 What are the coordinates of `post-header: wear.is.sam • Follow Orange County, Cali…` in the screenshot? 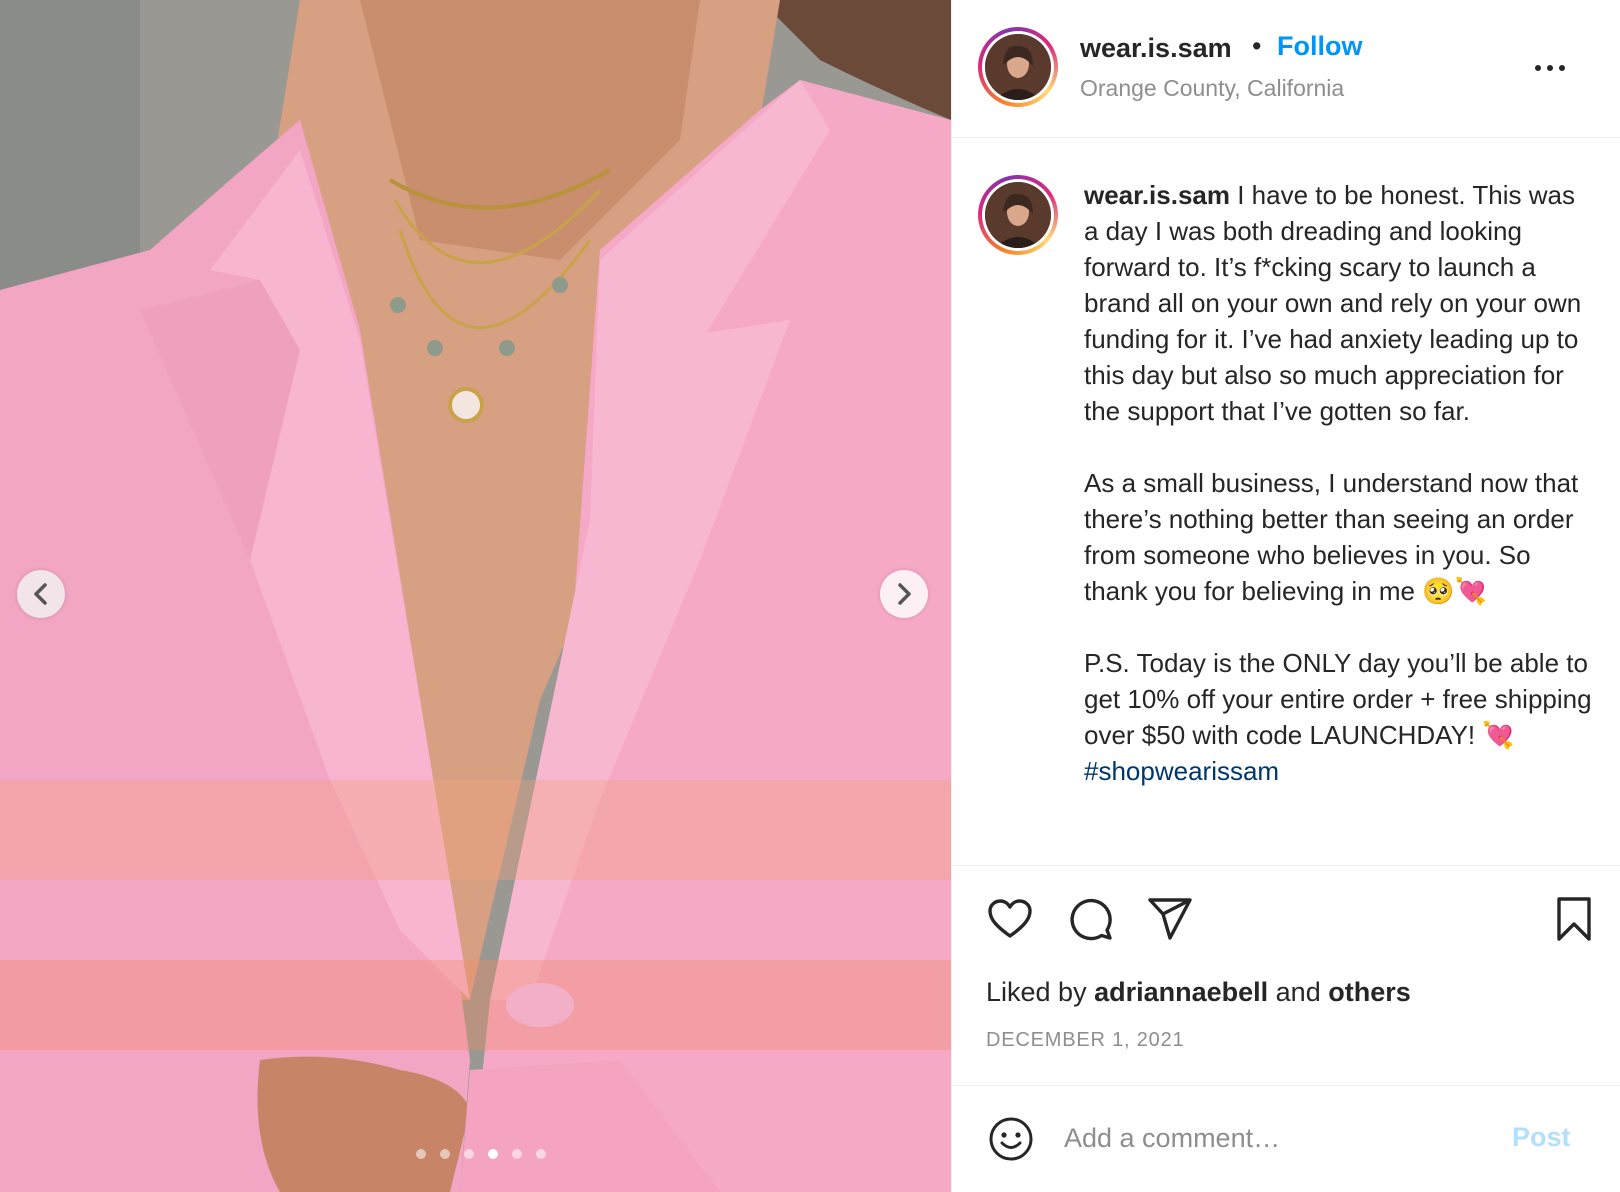 It's located at (1286, 69).